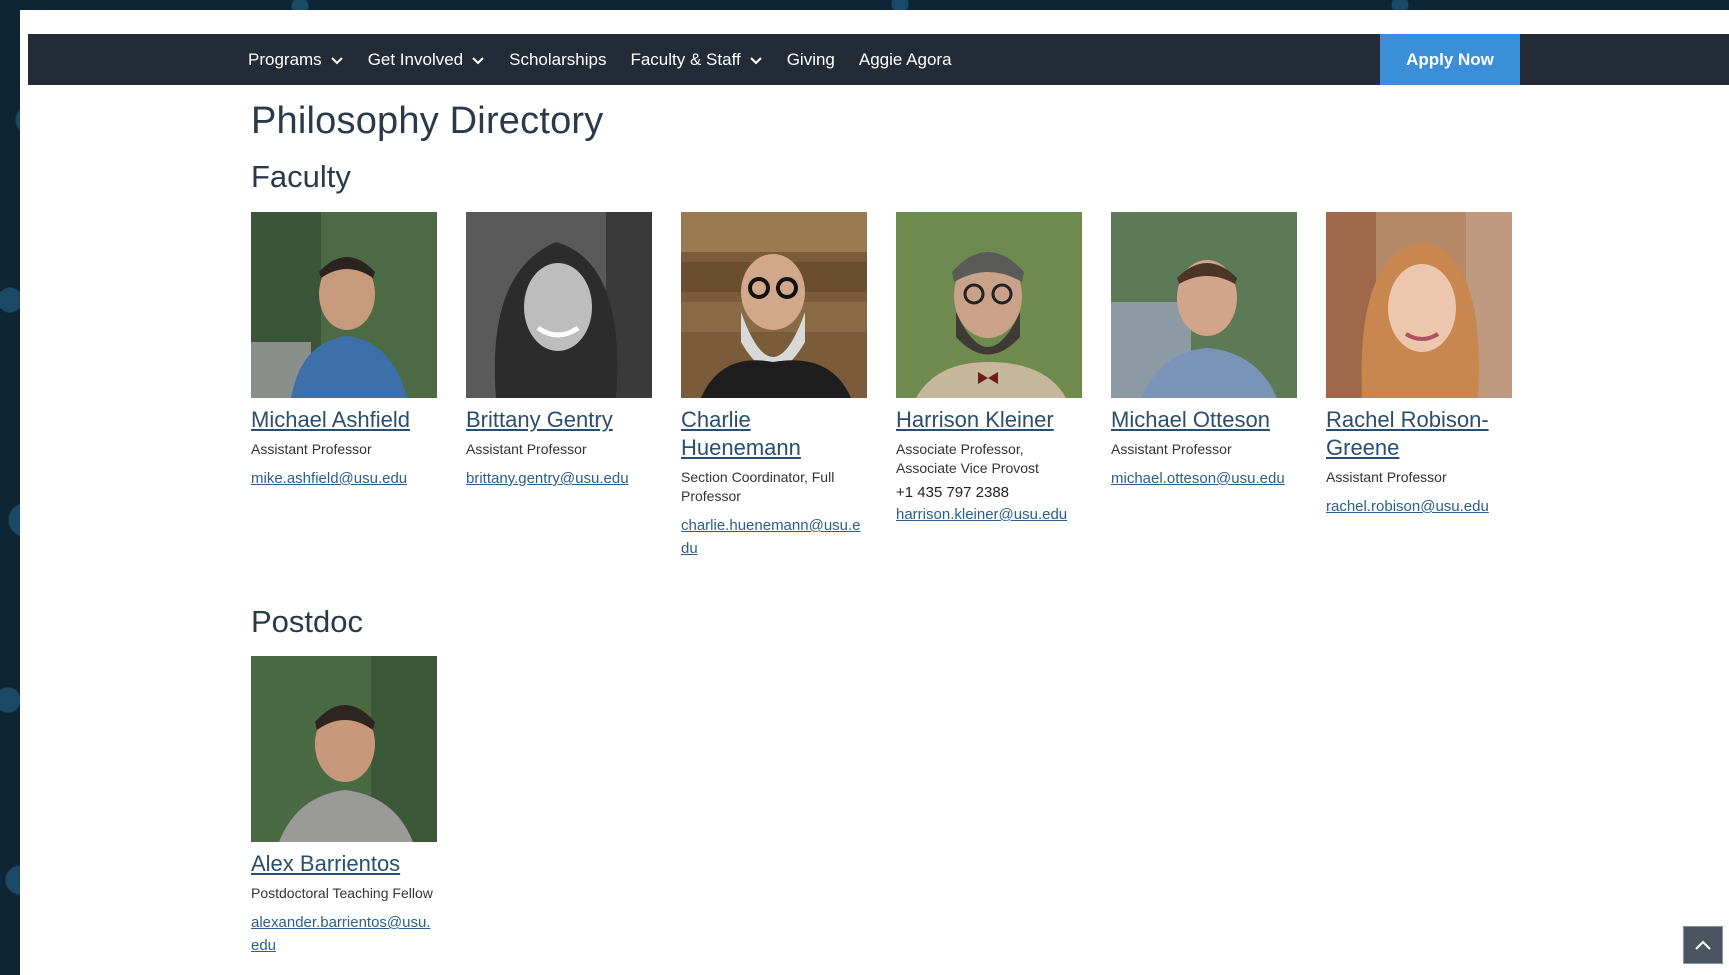 The width and height of the screenshot is (1729, 975). I want to click on faculty-heading: Faculty, so click(301, 176).